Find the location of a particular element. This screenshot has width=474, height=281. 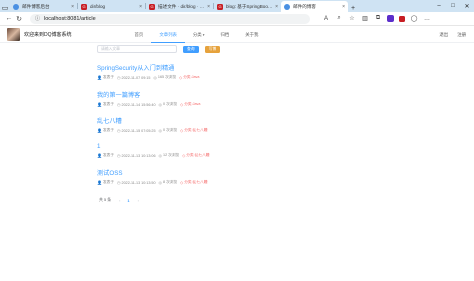

register-link: 注册 is located at coordinates (461, 35).